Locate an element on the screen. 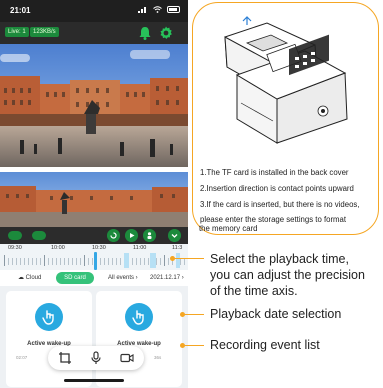 The width and height of the screenshot is (383, 388). event-card: Active wake-up 02:07 is located at coordinates (49, 339).